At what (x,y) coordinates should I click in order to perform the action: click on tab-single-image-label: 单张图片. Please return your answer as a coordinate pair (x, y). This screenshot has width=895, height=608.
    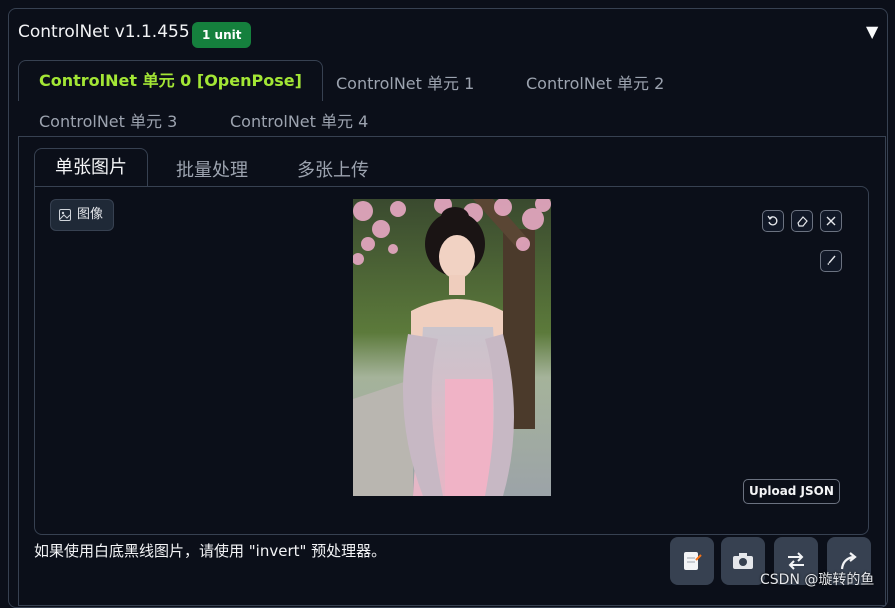
    Looking at the image, I should click on (91, 167).